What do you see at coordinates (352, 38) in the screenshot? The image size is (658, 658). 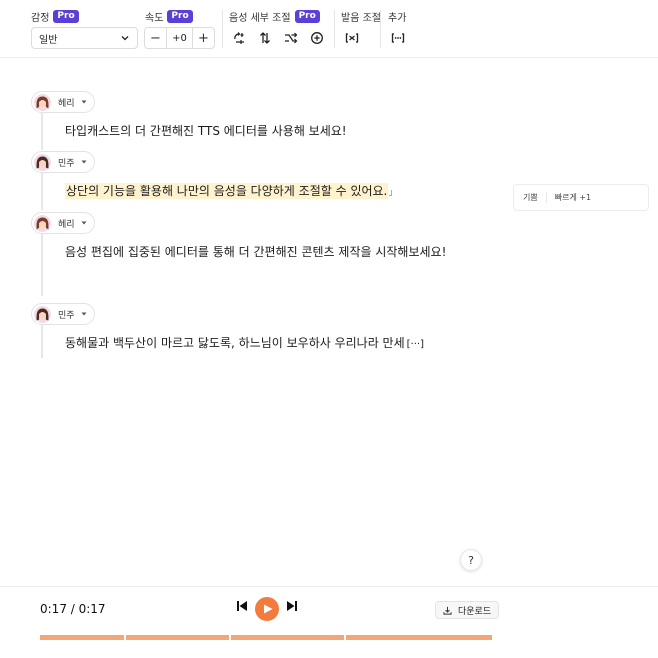 I see `pronunciation-bracket-icon` at bounding box center [352, 38].